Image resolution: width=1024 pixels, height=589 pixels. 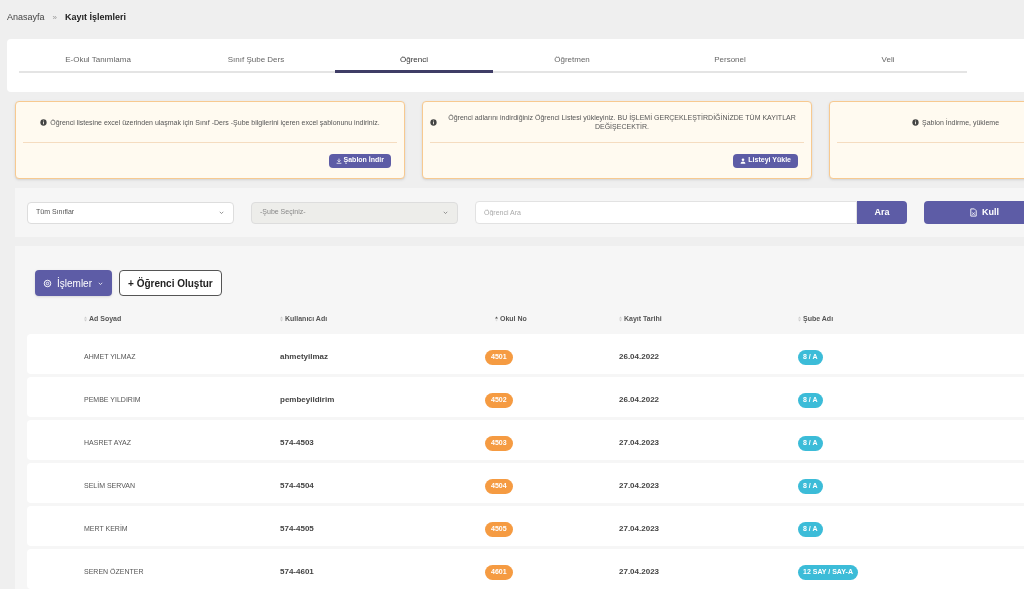 What do you see at coordinates (256, 63) in the screenshot?
I see `tab: Sınıf Şube Ders` at bounding box center [256, 63].